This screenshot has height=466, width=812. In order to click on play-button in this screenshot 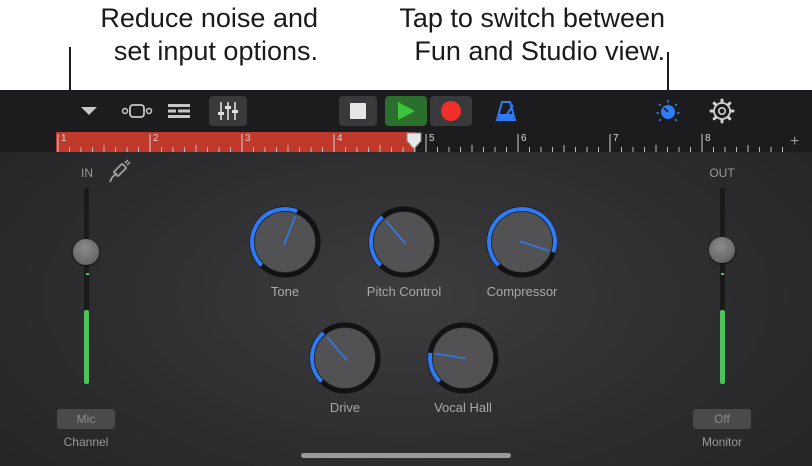, I will do `click(406, 111)`.